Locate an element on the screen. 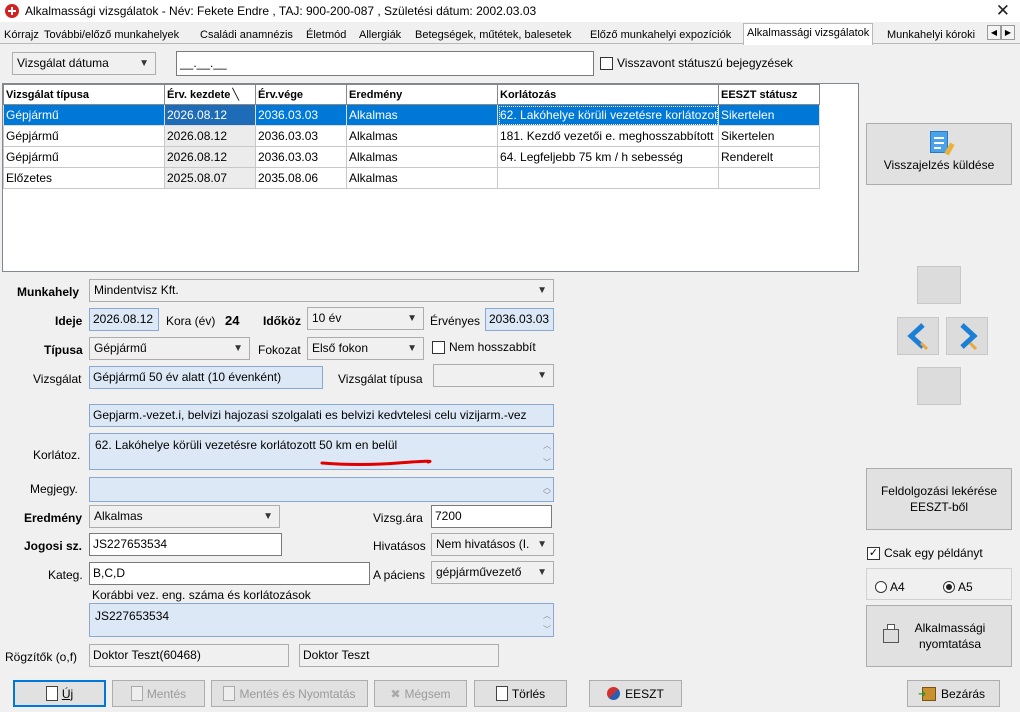 The width and height of the screenshot is (1020, 712). single-copy-checkbox: ✓ is located at coordinates (873, 553).